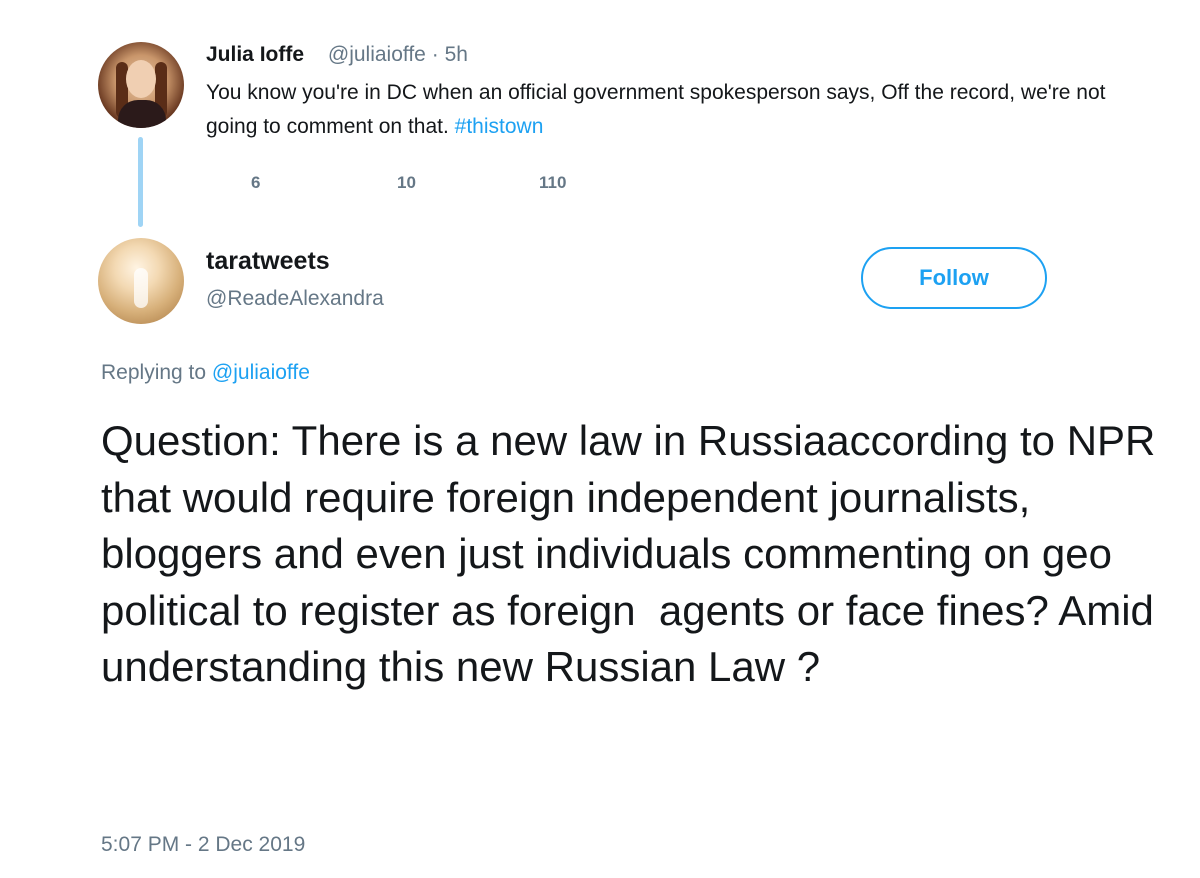 This screenshot has width=1200, height=878. I want to click on avatar-taratweets, so click(141, 281).